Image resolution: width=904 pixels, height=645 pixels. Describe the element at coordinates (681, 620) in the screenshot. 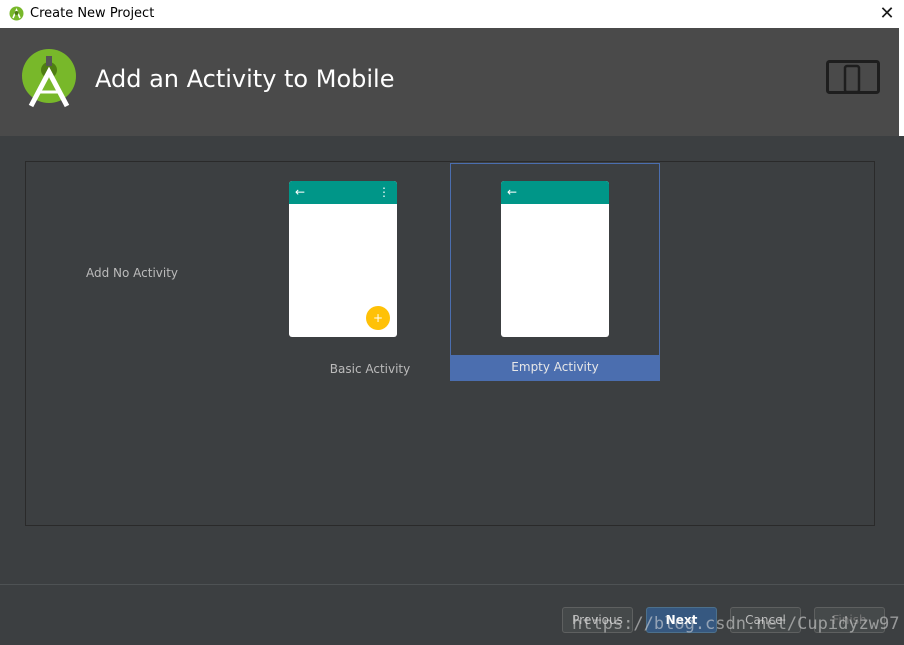

I see `next-button: Next` at that location.